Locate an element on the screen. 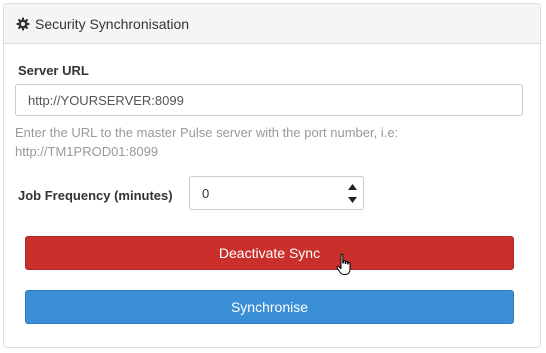 The image size is (546, 353). triangle-down-icon is located at coordinates (352, 199).